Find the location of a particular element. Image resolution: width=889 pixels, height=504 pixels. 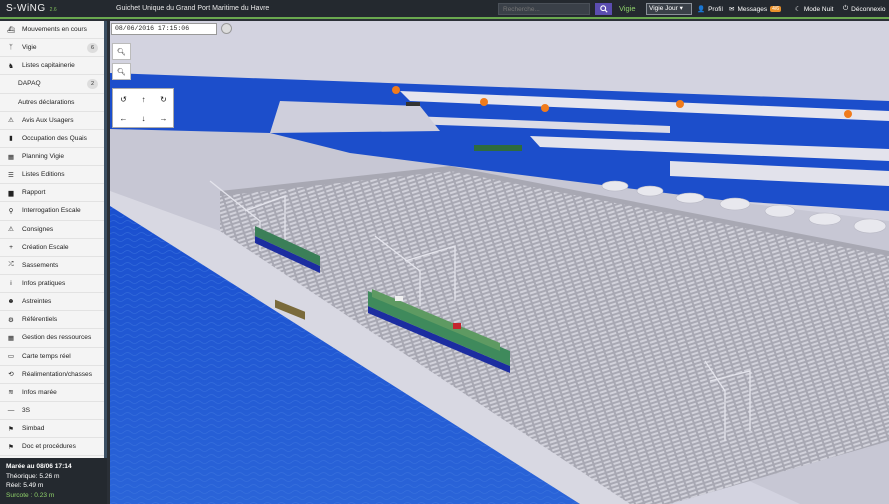

sidebar-item: — 3S is located at coordinates (52, 411).